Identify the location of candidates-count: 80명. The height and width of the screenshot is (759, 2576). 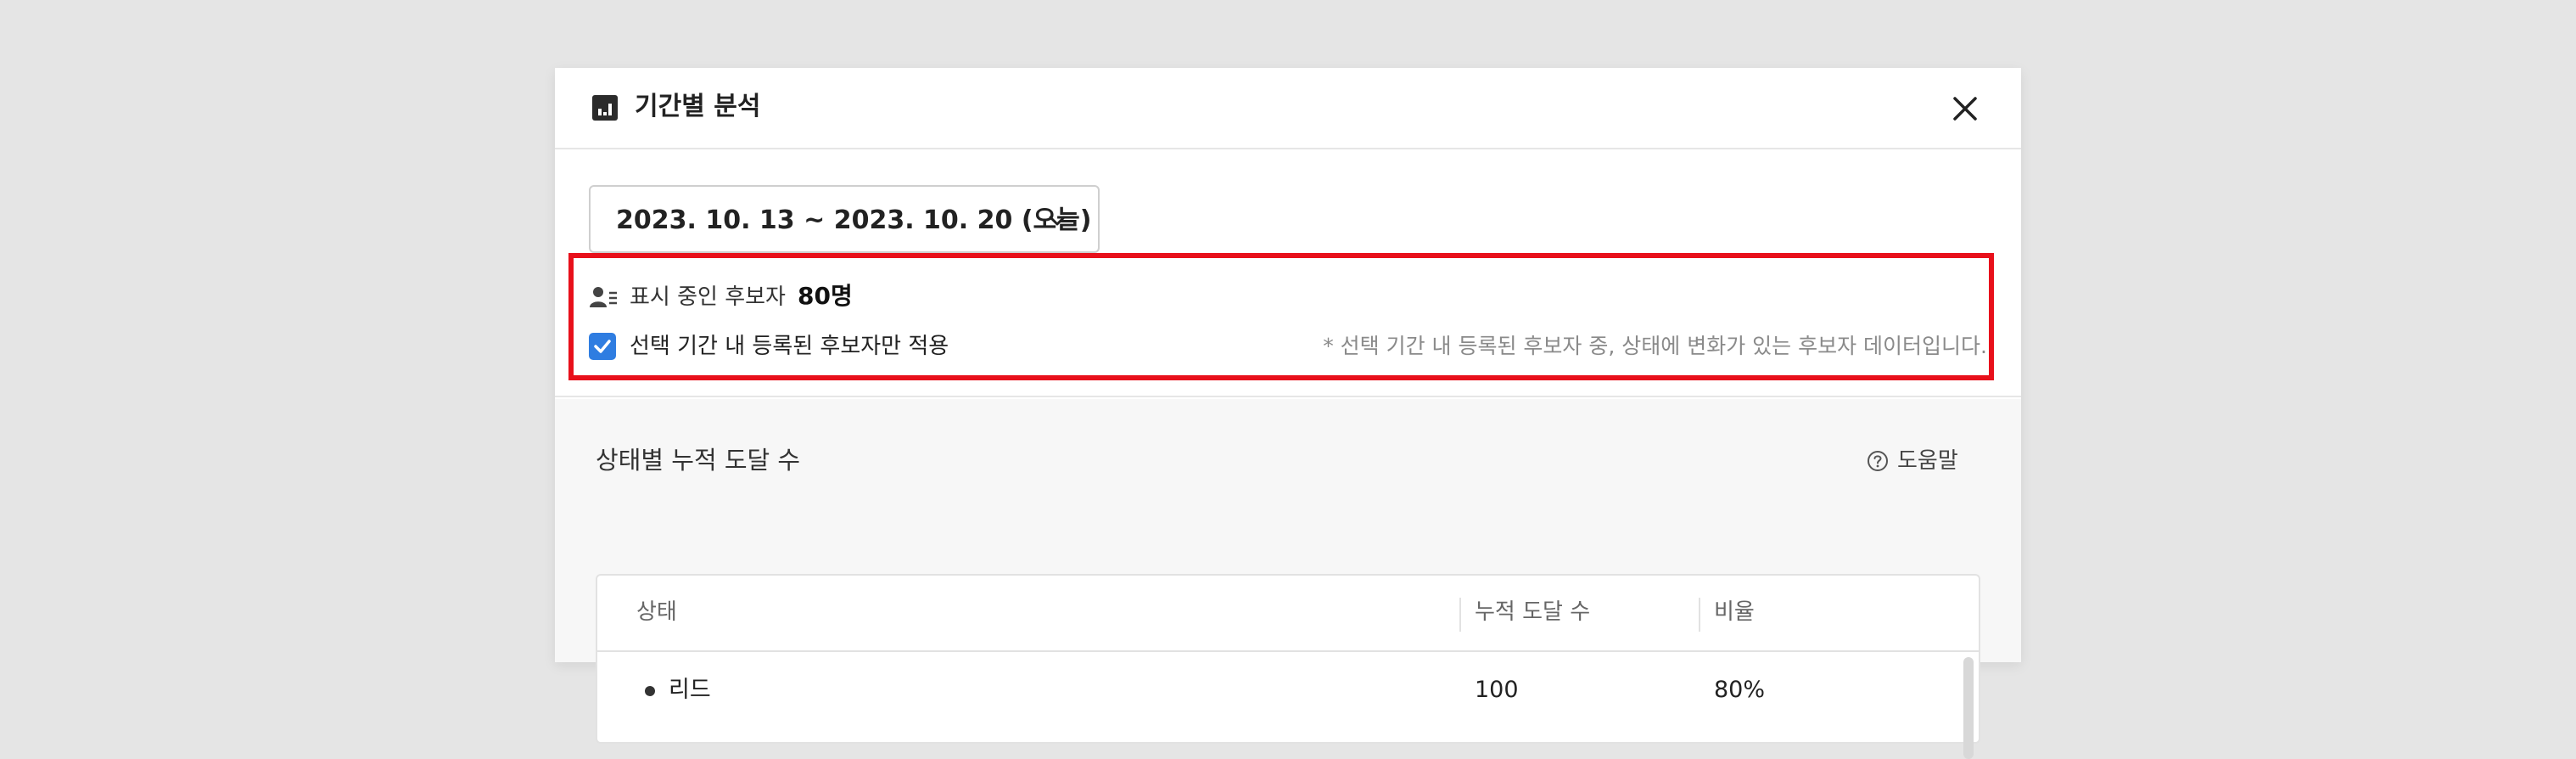
(826, 296).